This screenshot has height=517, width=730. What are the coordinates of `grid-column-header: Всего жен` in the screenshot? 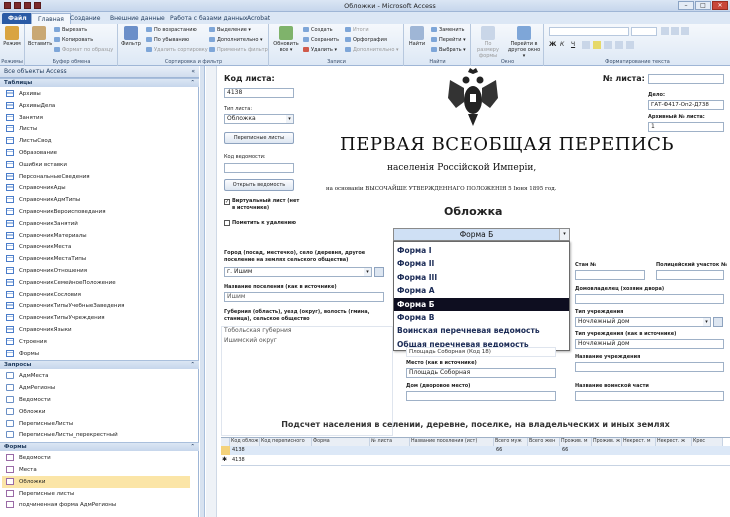 It's located at (544, 442).